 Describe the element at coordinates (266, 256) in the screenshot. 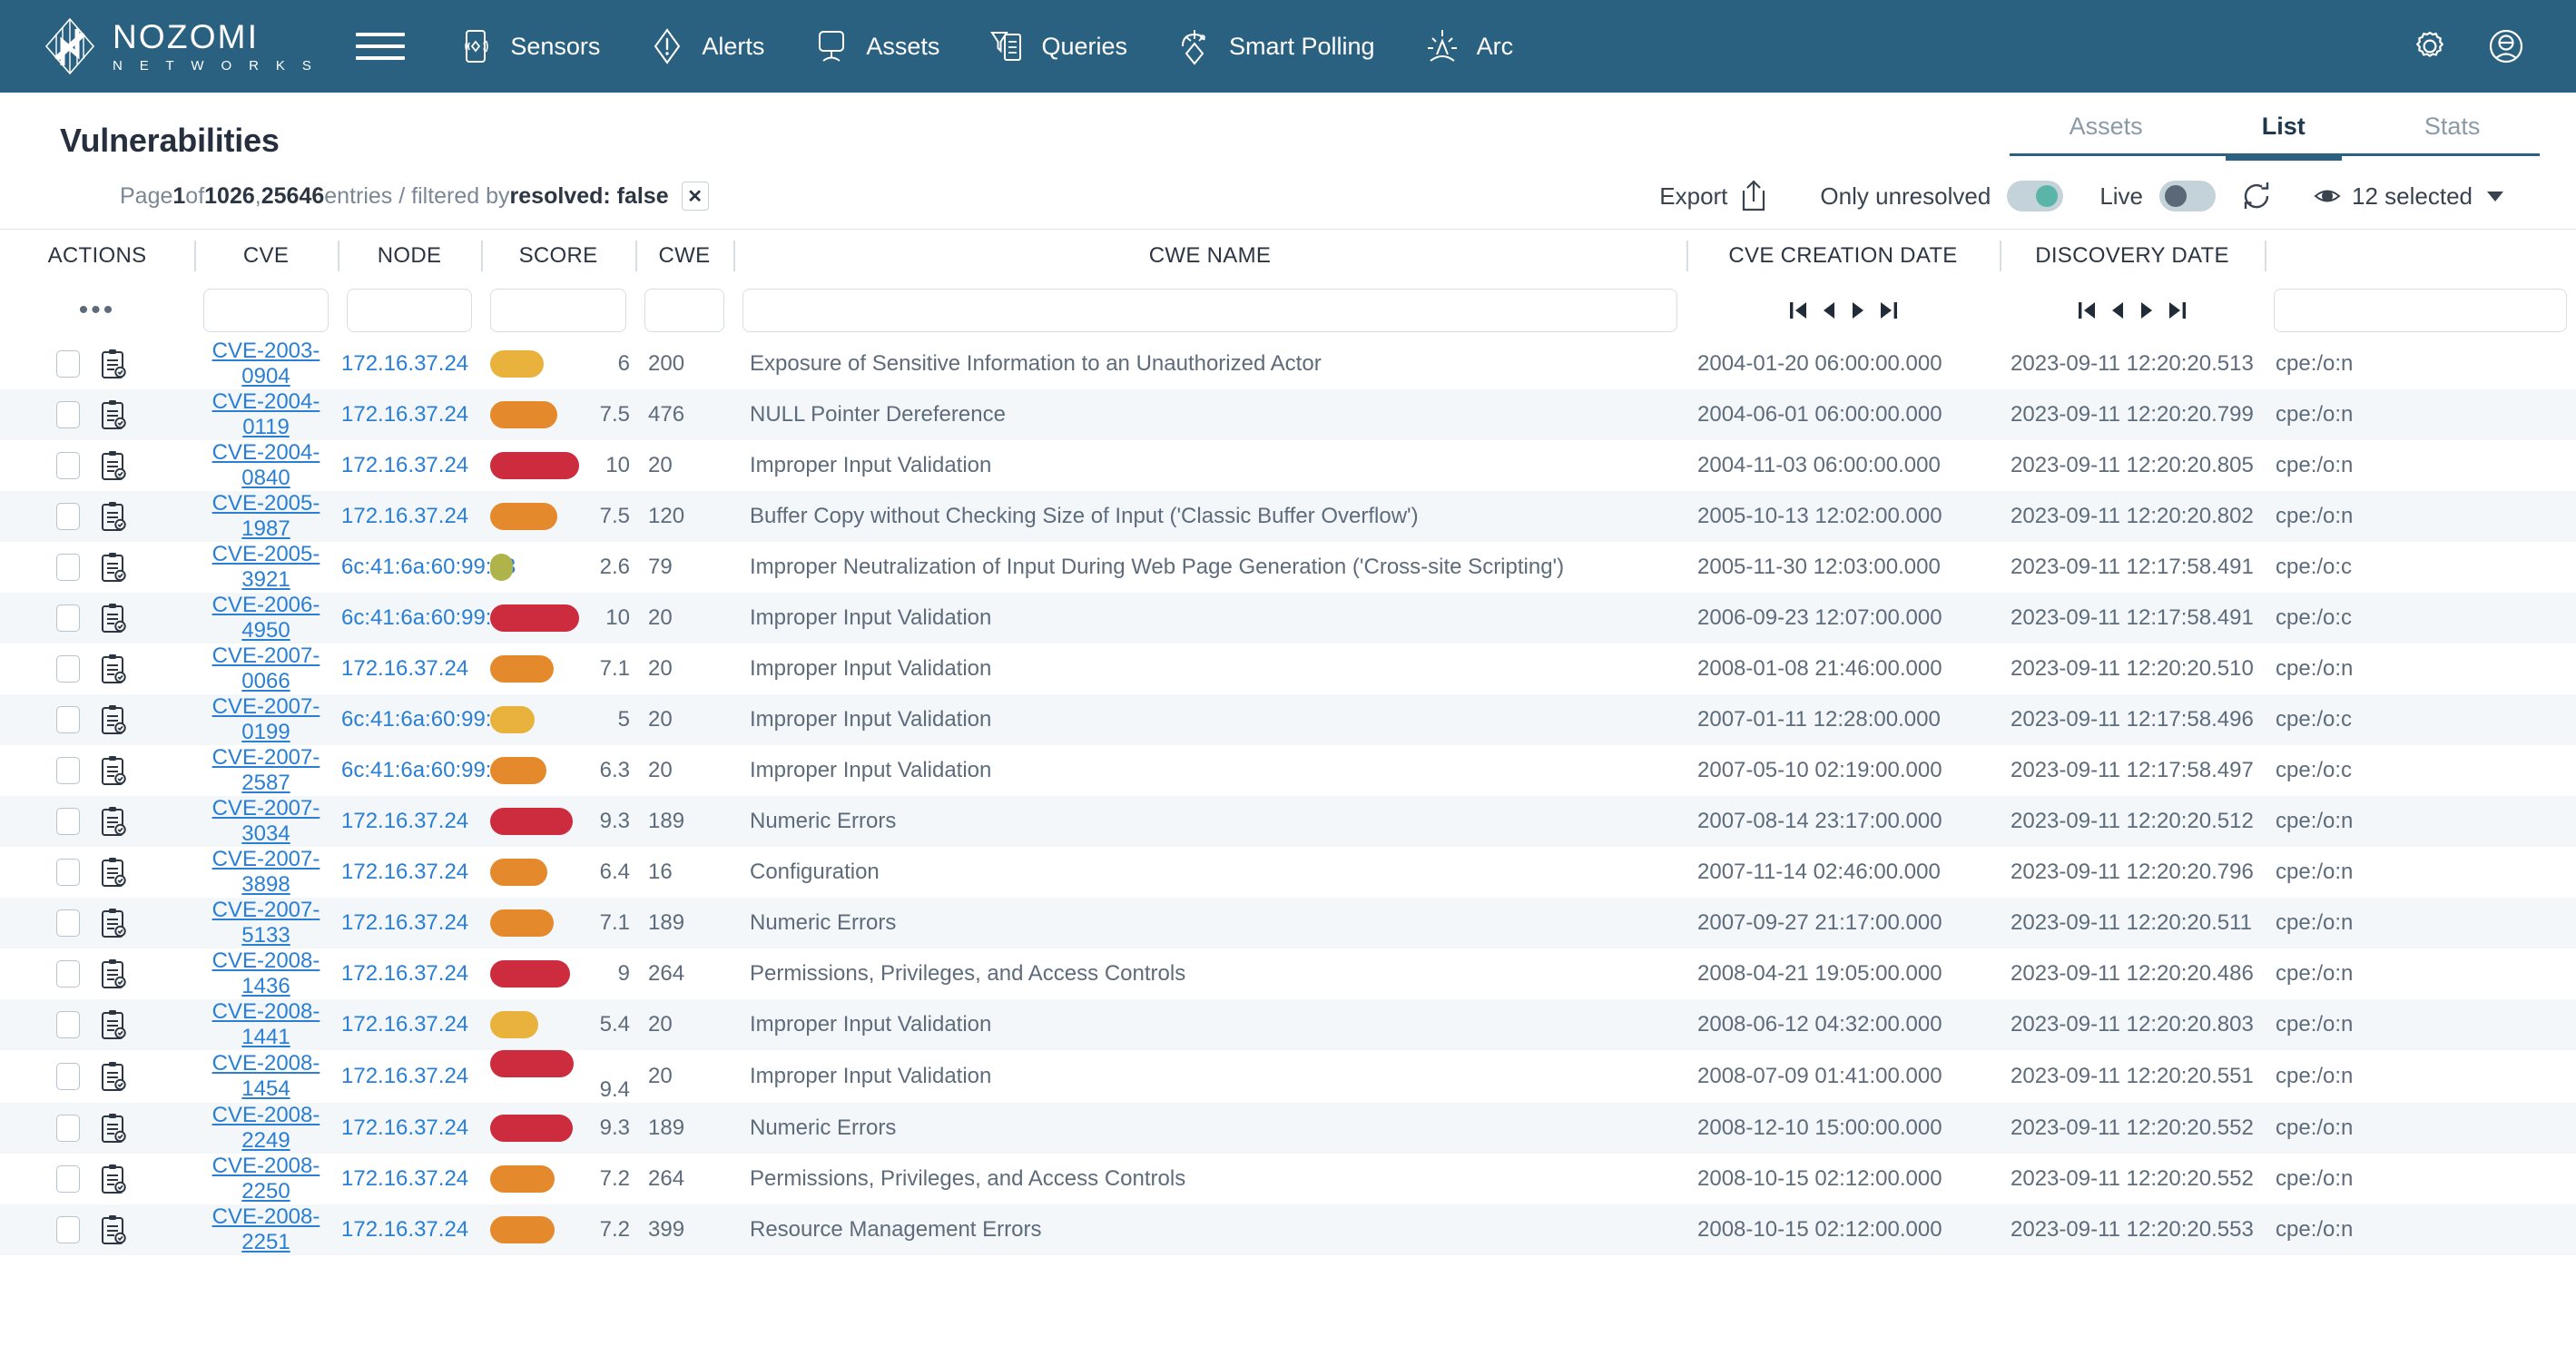

I see `col-header-cve: CVE` at that location.